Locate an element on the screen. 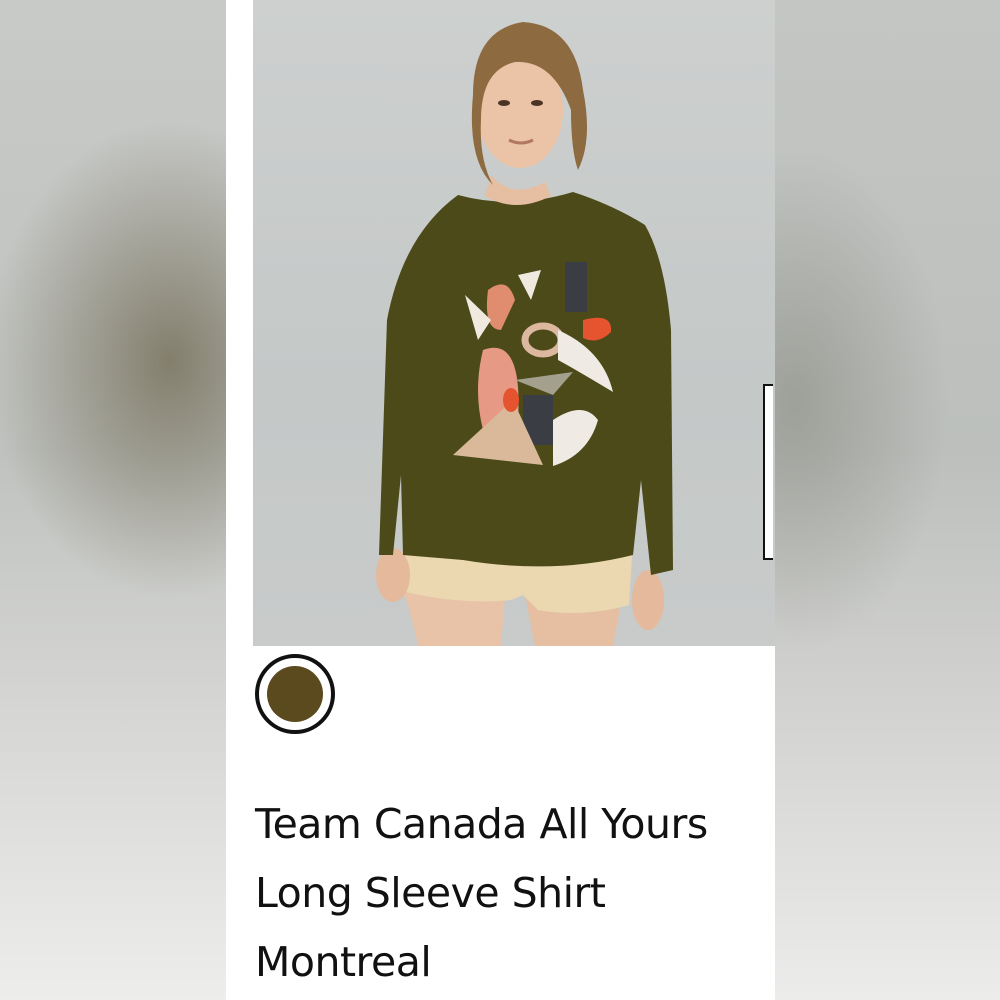  product-title-line-3: Montreal is located at coordinates (343, 962).